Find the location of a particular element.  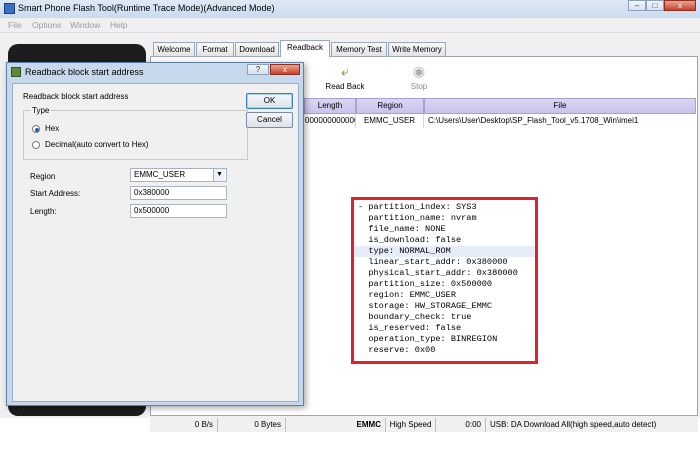

dialog-help-button: ? is located at coordinates (258, 69).